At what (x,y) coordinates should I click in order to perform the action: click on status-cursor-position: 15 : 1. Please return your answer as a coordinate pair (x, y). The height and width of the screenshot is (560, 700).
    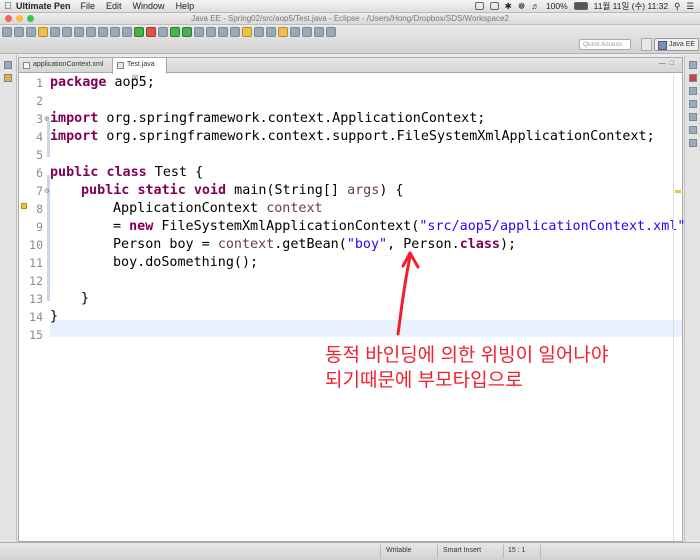
    Looking at the image, I should click on (517, 550).